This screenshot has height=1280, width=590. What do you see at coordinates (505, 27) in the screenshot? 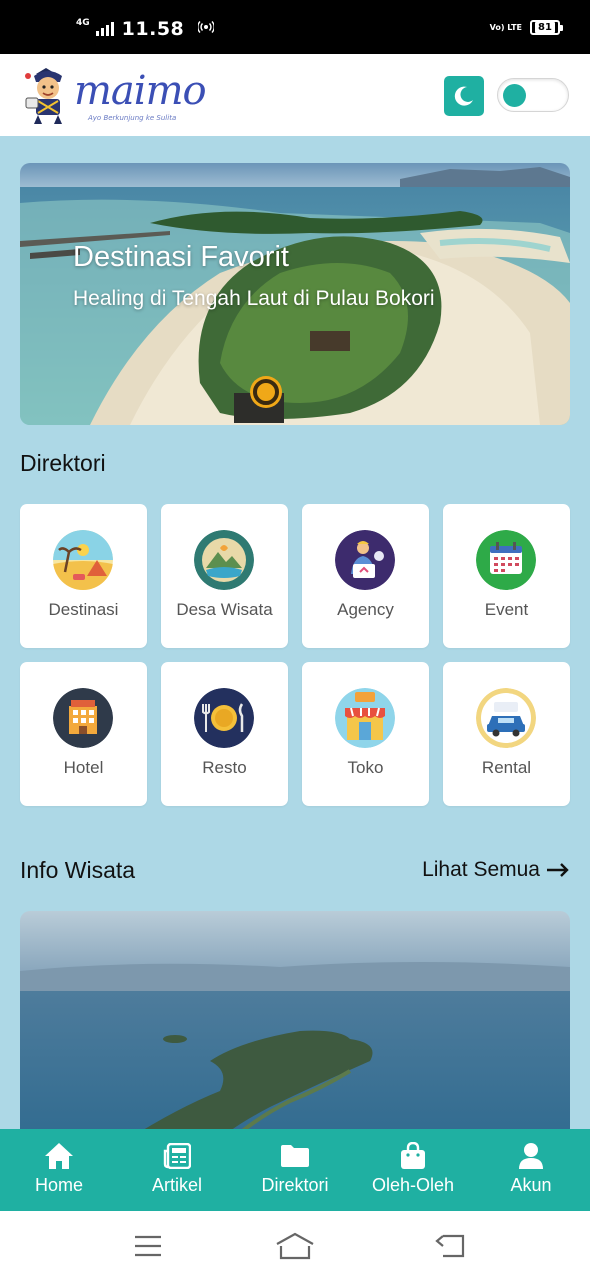
I see `volte-indicator: Vo) LTE` at bounding box center [505, 27].